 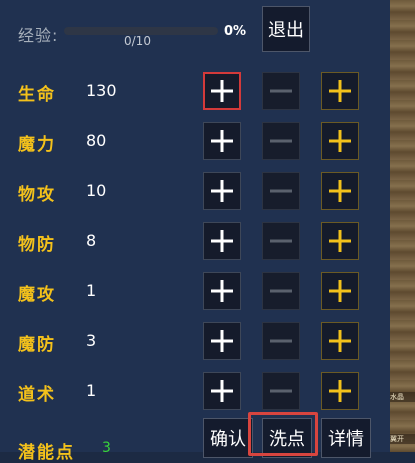 What do you see at coordinates (37, 395) in the screenshot?
I see `stat-name: 道术` at bounding box center [37, 395].